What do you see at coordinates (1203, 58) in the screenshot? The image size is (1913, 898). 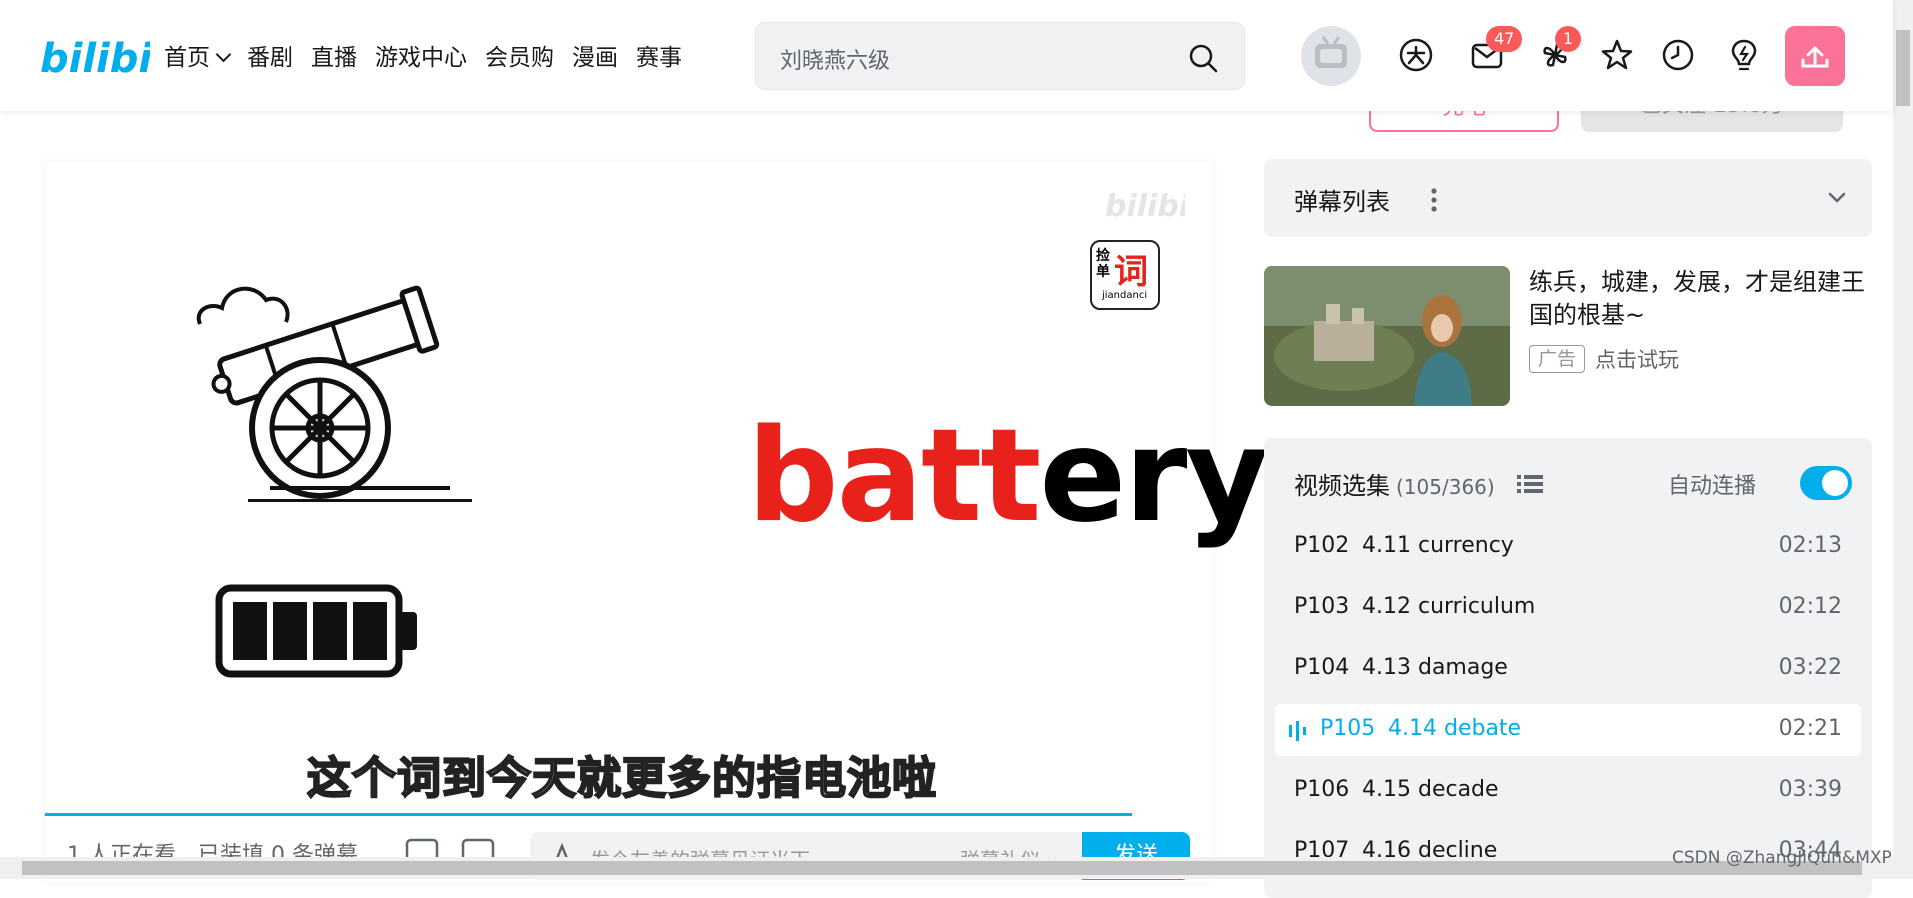 I see `search-icon` at bounding box center [1203, 58].